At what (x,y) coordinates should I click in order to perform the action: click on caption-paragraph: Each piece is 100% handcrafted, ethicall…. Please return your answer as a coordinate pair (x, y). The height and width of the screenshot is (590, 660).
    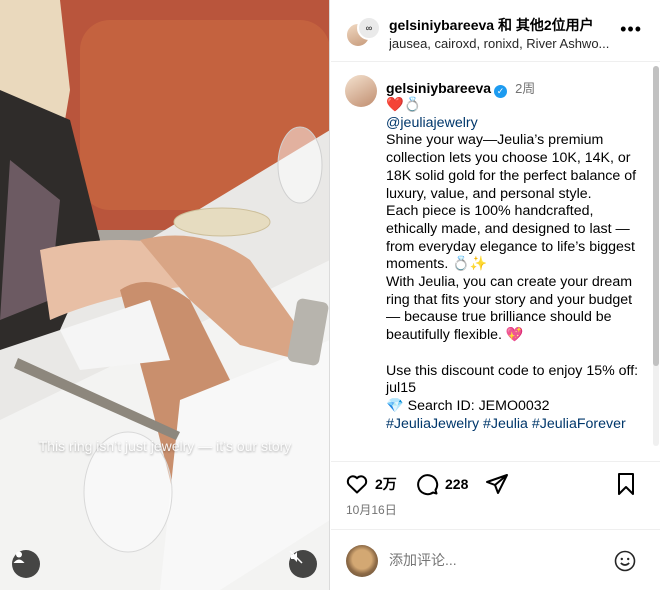
    Looking at the image, I should click on (510, 238).